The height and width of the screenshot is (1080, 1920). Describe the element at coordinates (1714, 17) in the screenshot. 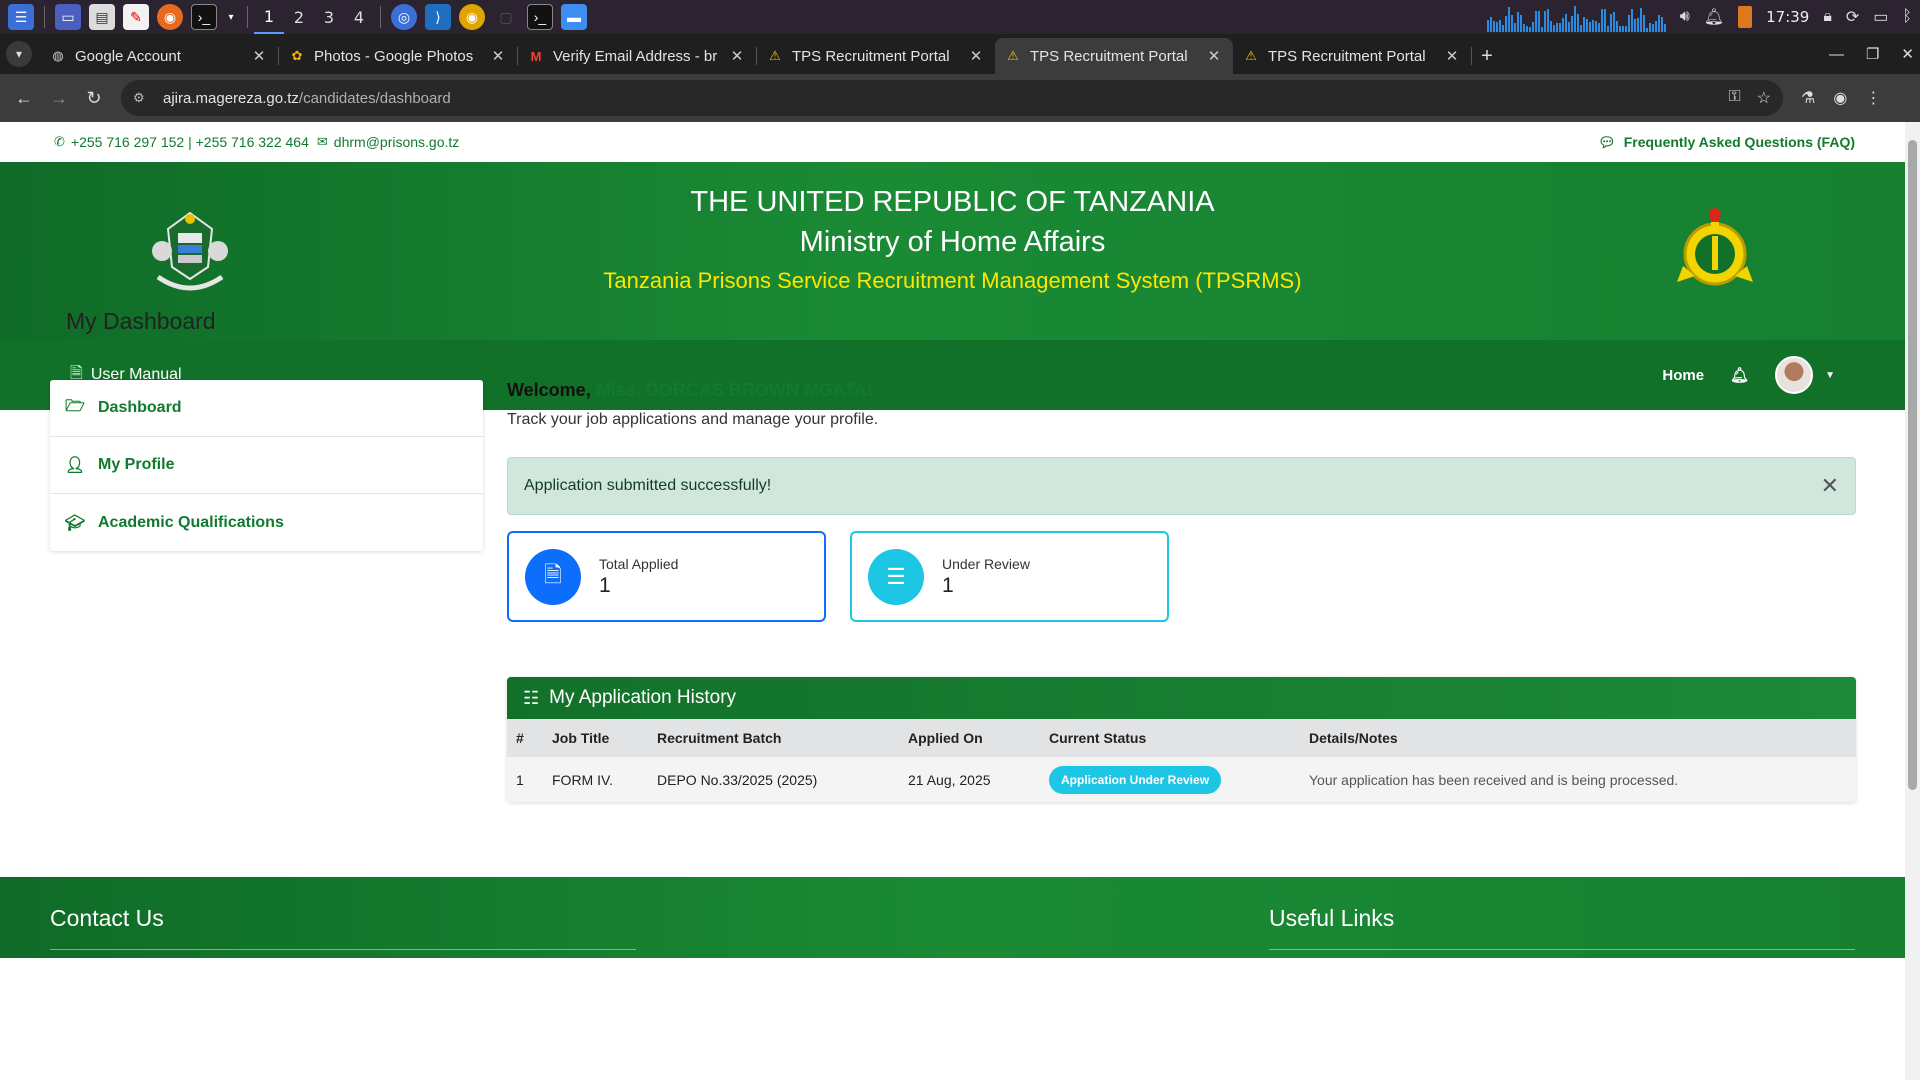

I see `bell-icon: 🔔︎` at that location.